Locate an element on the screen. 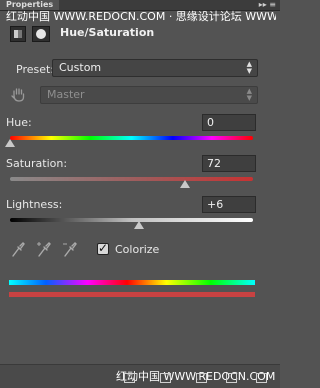 Image resolution: width=320 pixels, height=388 pixels. checkmark-icon: ✓ is located at coordinates (103, 248).